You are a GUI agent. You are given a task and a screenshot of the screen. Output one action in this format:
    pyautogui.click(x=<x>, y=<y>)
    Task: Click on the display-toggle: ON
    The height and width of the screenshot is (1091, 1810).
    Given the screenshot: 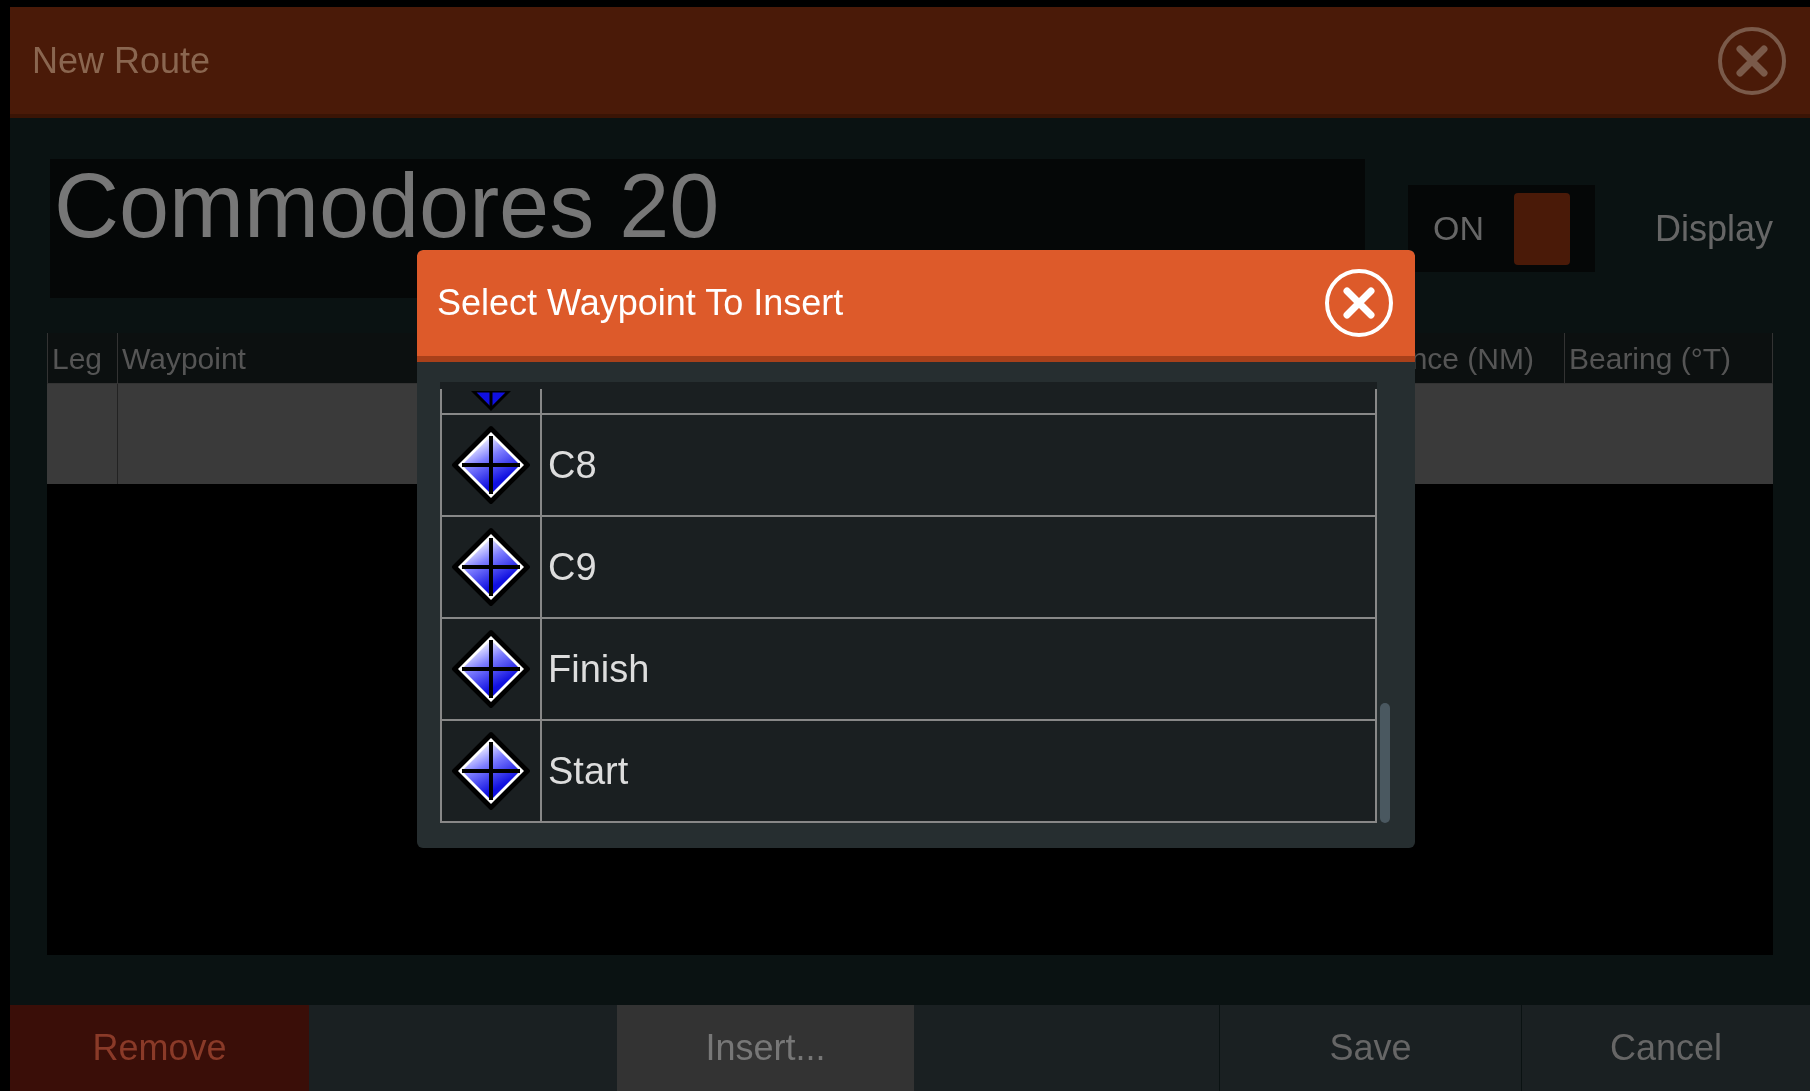 What is the action you would take?
    pyautogui.click(x=1501, y=228)
    